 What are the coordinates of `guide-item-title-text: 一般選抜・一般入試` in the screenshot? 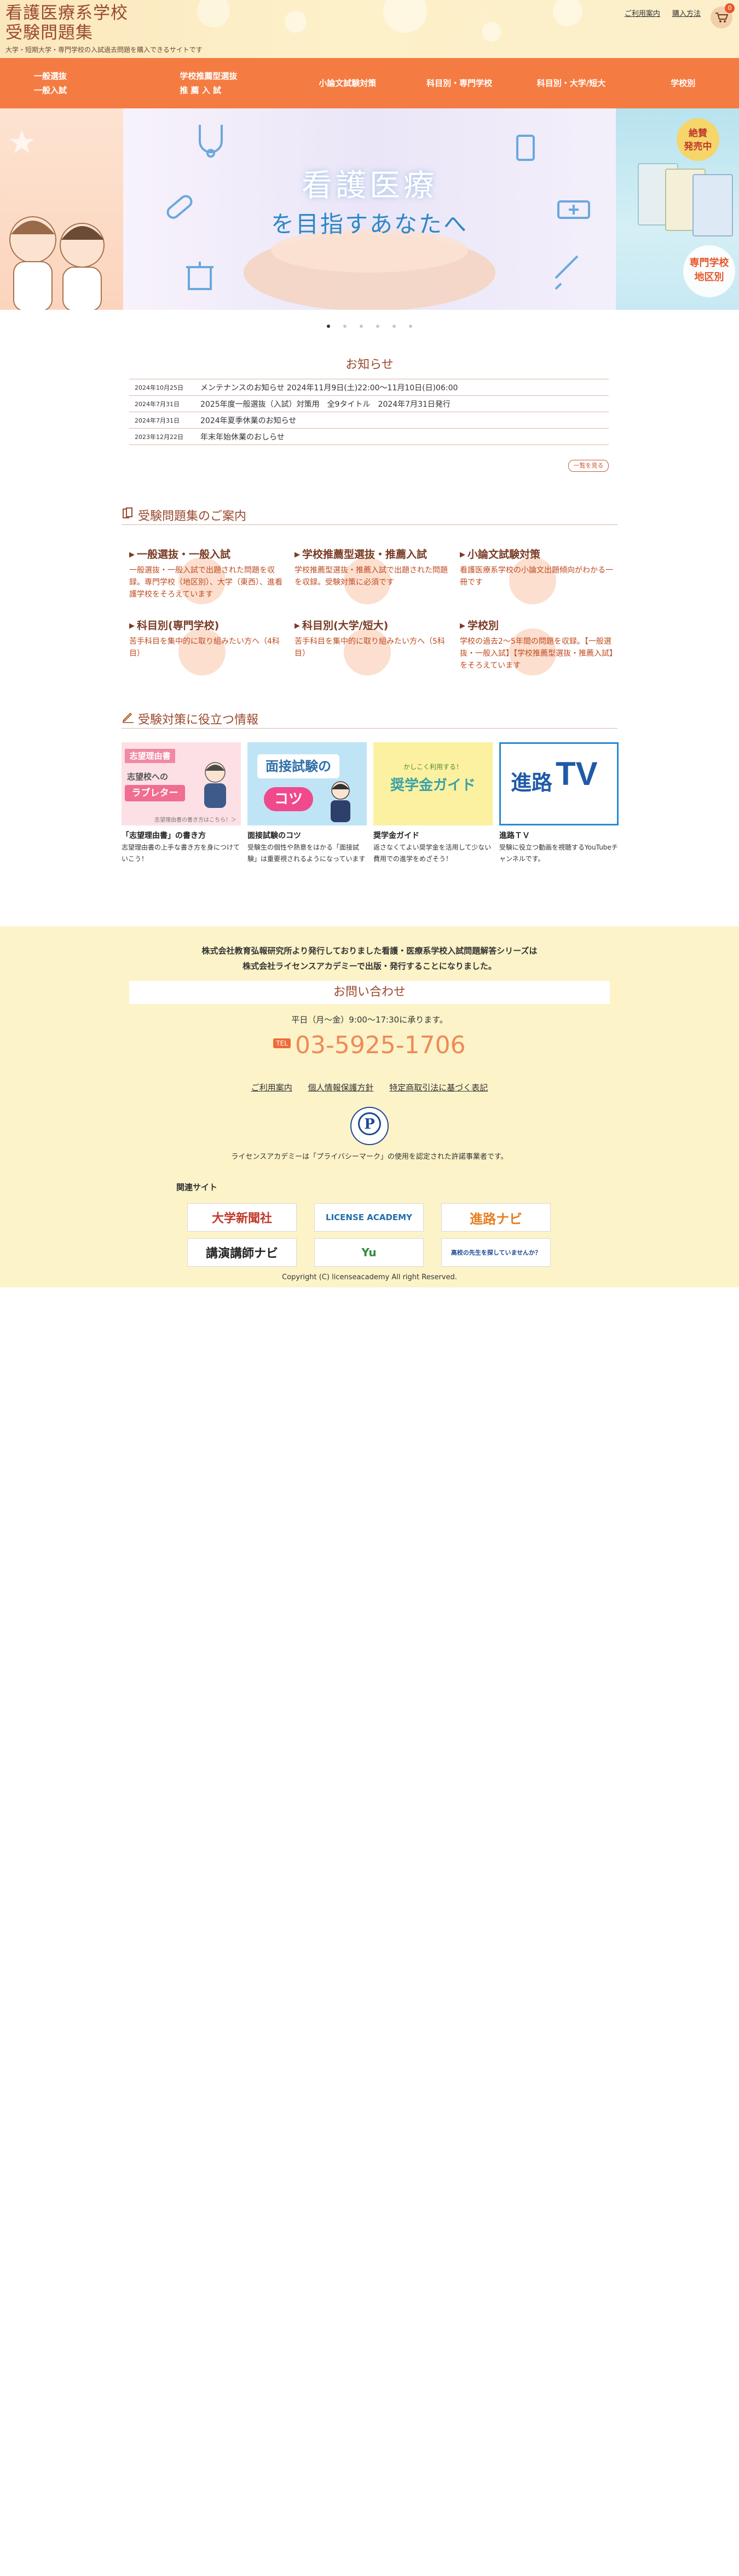 It's located at (184, 554).